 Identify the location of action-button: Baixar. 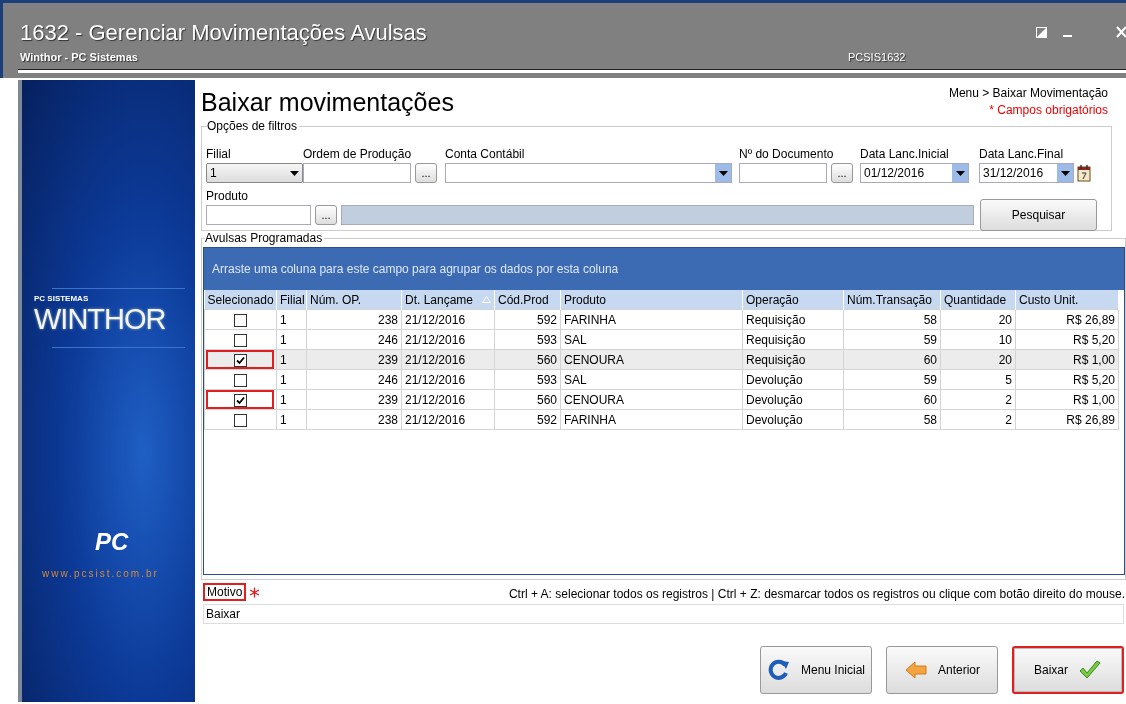
(1068, 670).